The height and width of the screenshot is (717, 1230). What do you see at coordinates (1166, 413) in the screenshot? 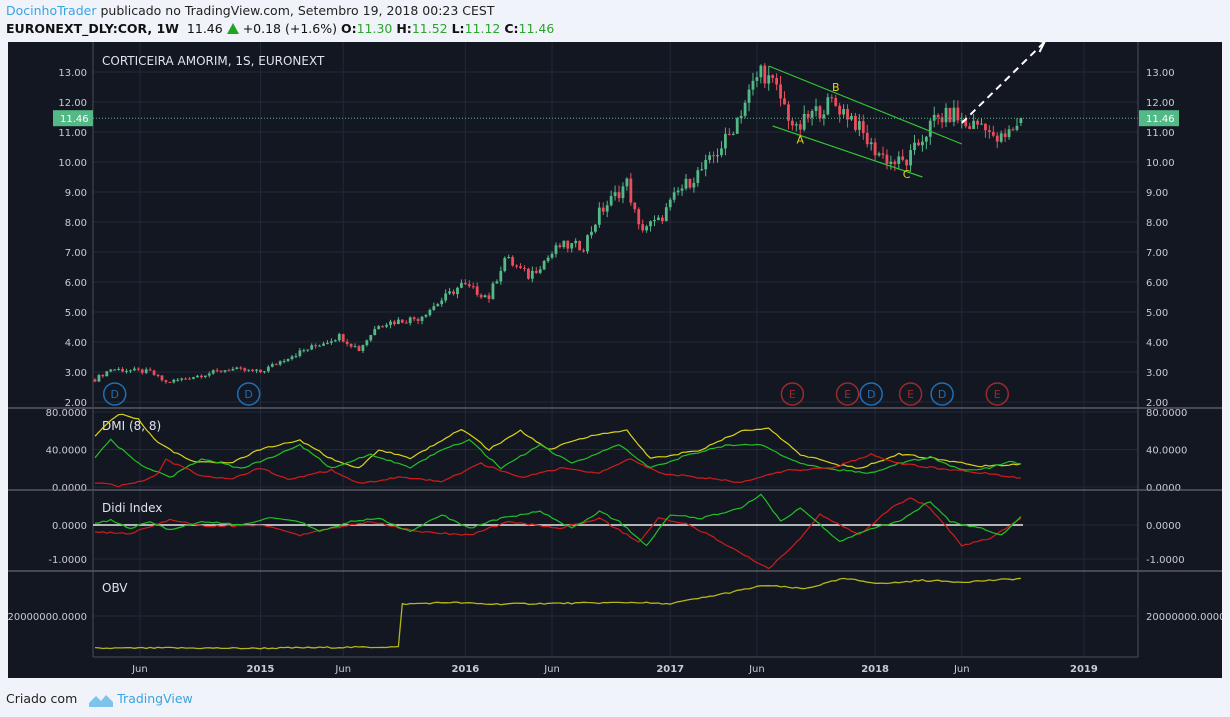
I see `indicator-tick-right: 80.0000` at bounding box center [1166, 413].